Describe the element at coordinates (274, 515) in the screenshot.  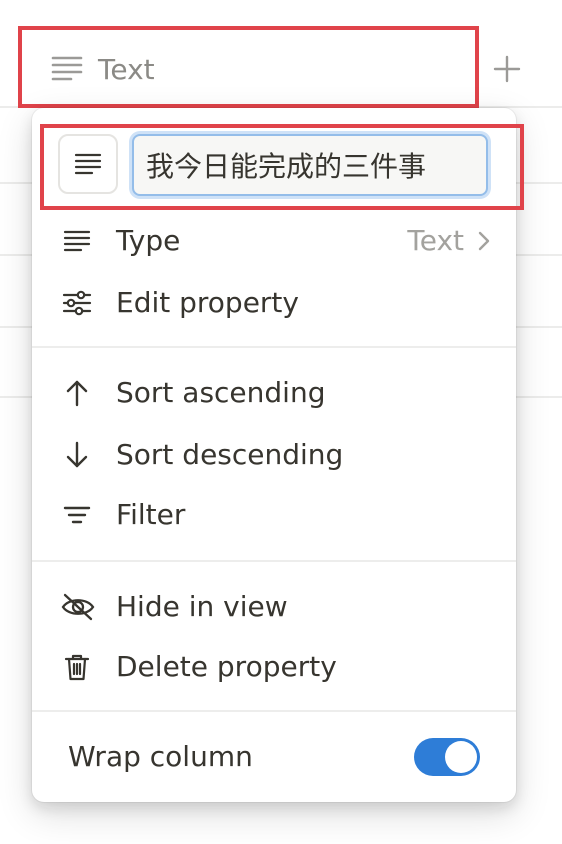
I see `menu-item-filter: Filter` at that location.